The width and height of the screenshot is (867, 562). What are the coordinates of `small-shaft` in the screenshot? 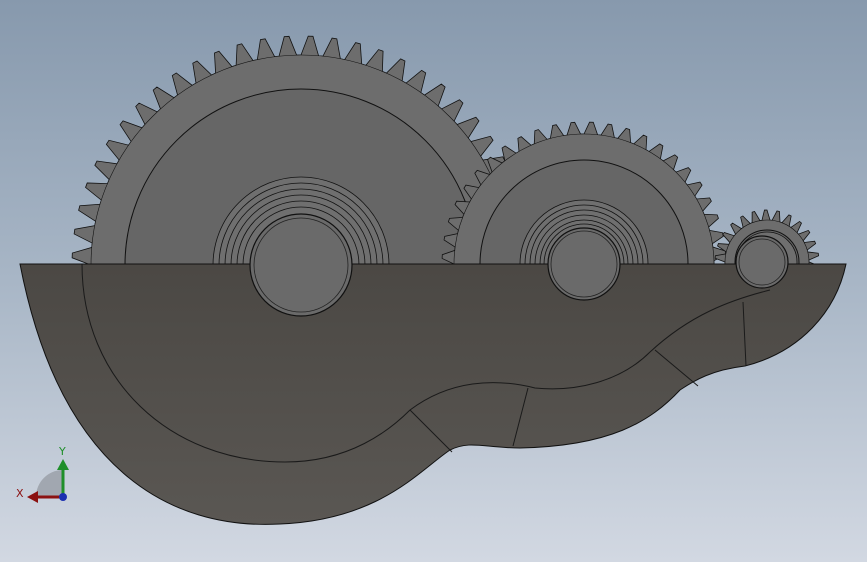 It's located at (762, 262).